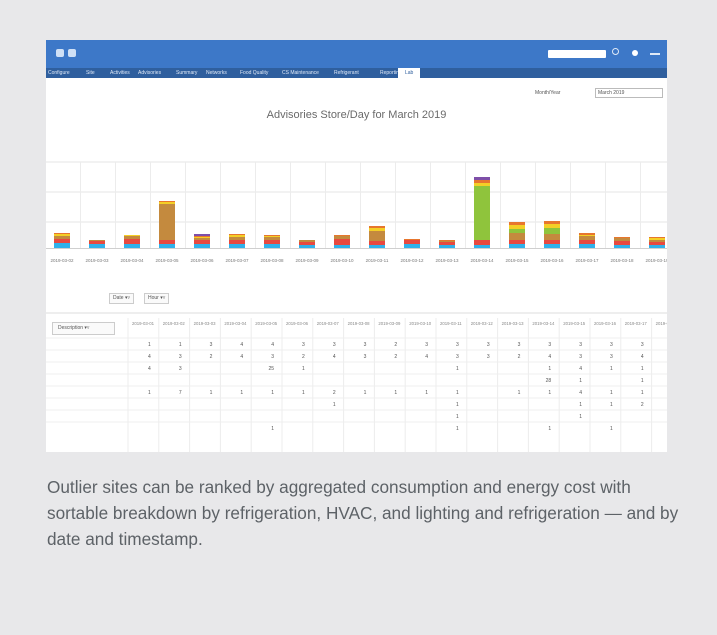 This screenshot has height=635, width=717. Describe the element at coordinates (451, 323) in the screenshot. I see `column-header: 2019-03-11` at that location.